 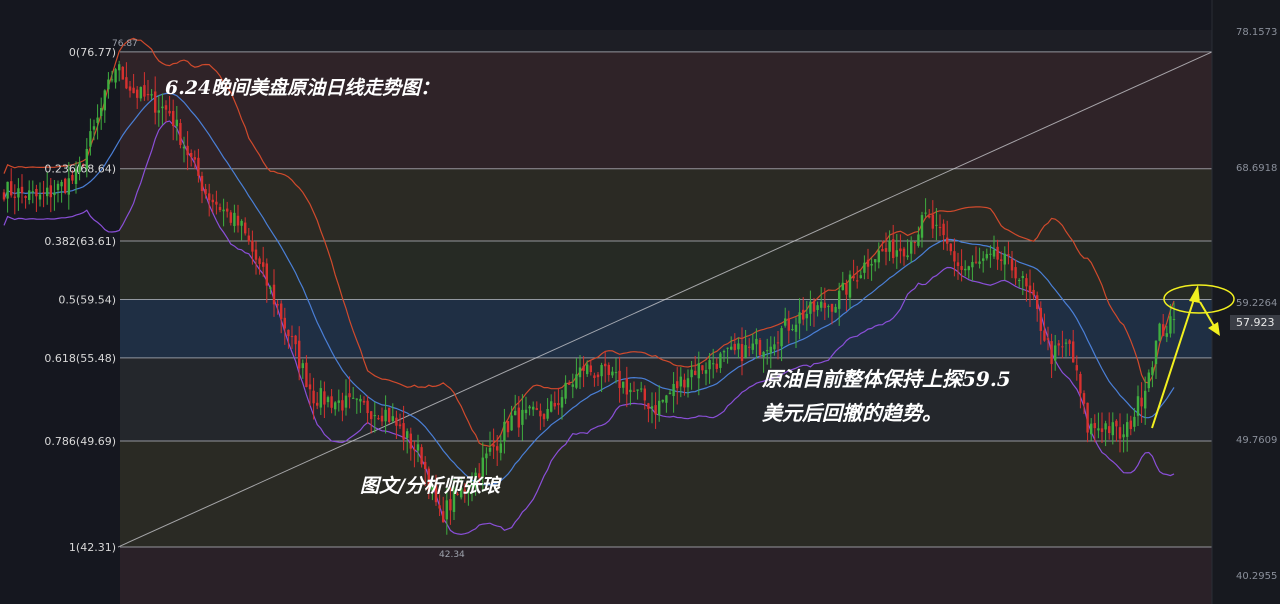 What do you see at coordinates (452, 555) in the screenshot?
I see `low-extreme-label: 42.34` at bounding box center [452, 555].